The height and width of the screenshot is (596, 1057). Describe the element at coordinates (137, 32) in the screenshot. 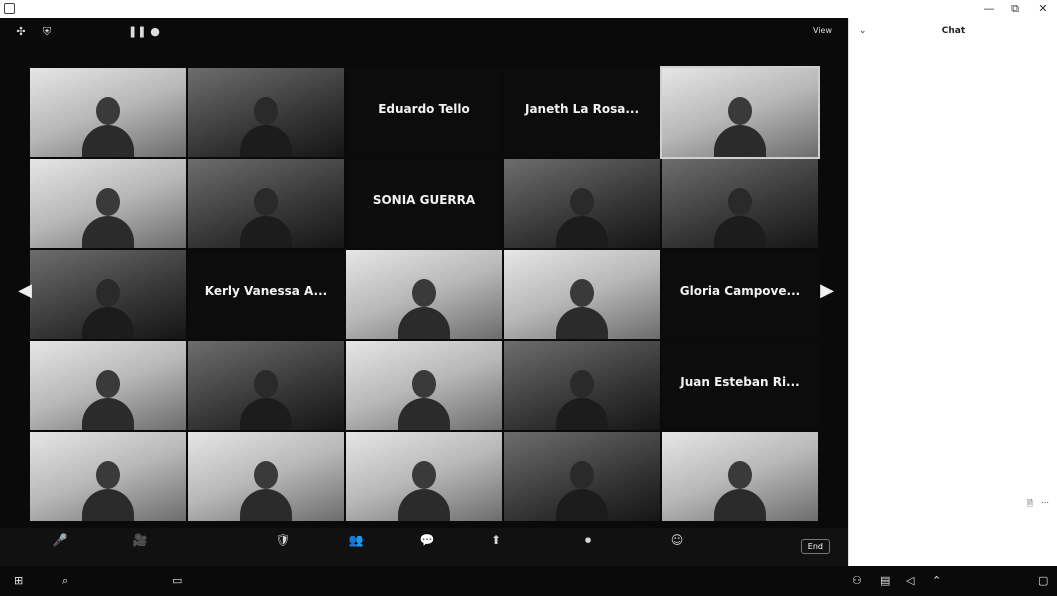

I see `pause-icon: ❚❚` at that location.